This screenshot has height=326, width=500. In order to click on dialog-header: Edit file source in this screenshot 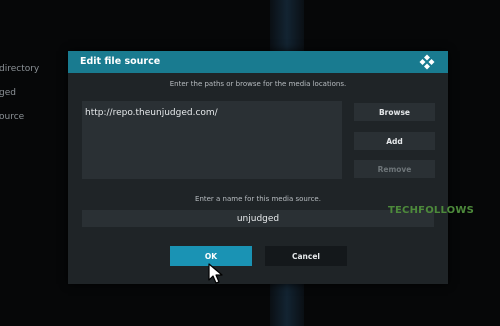, I will do `click(258, 62)`.